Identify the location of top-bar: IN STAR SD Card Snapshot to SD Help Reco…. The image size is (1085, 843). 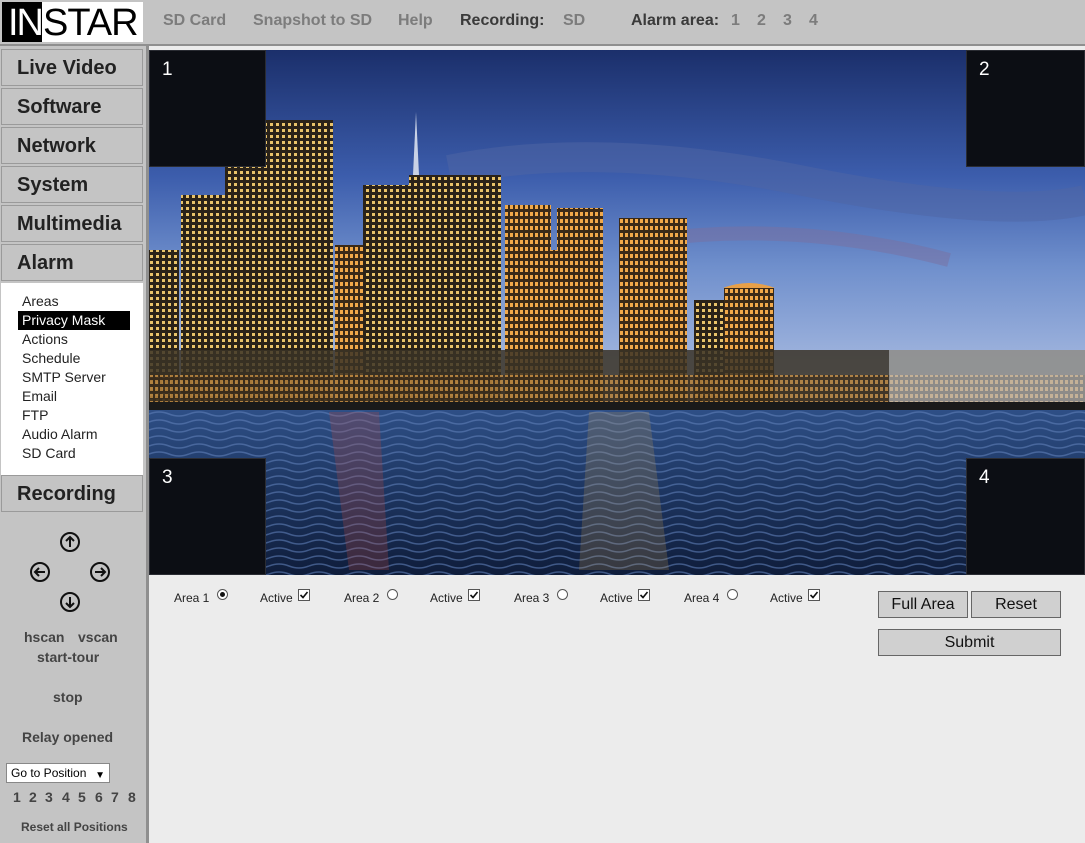
(542, 23).